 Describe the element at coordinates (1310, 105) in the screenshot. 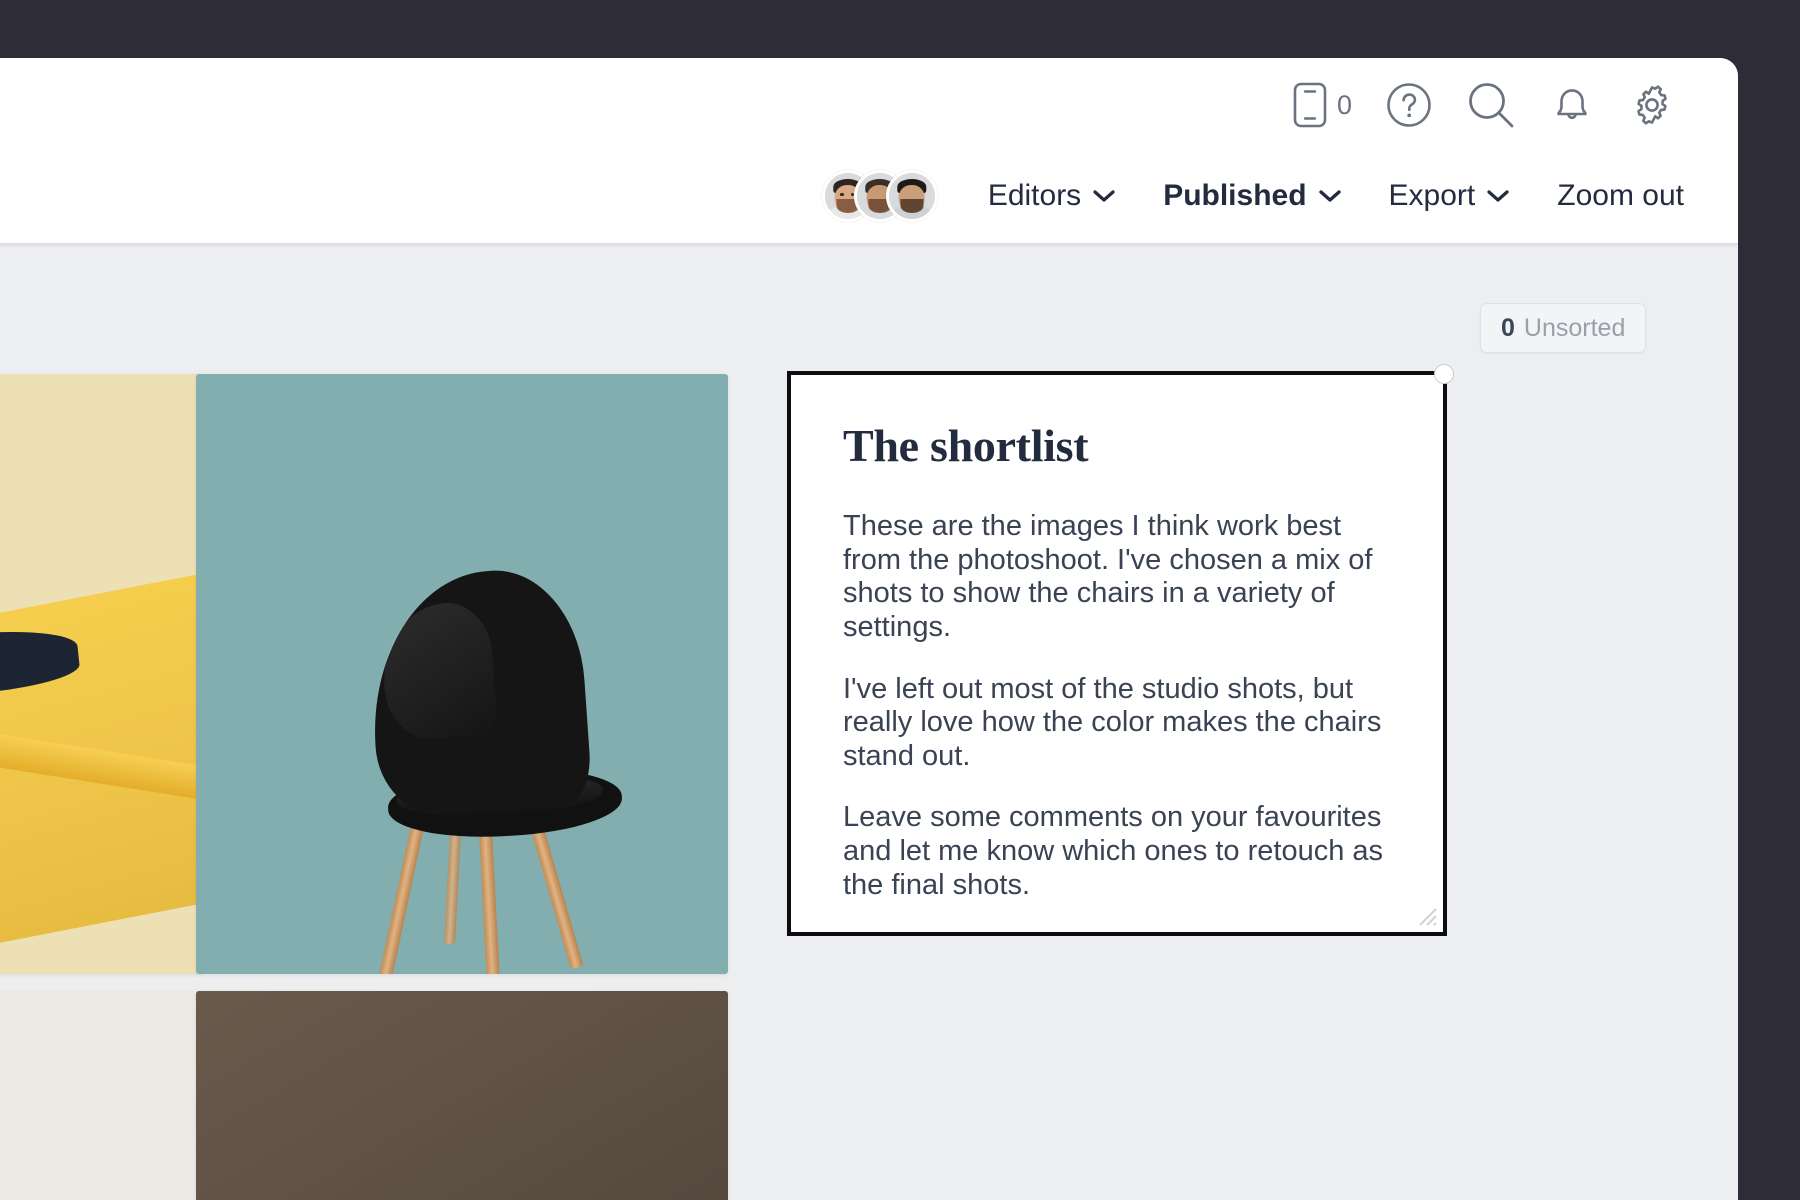

I see `mobile-preview-icon` at that location.